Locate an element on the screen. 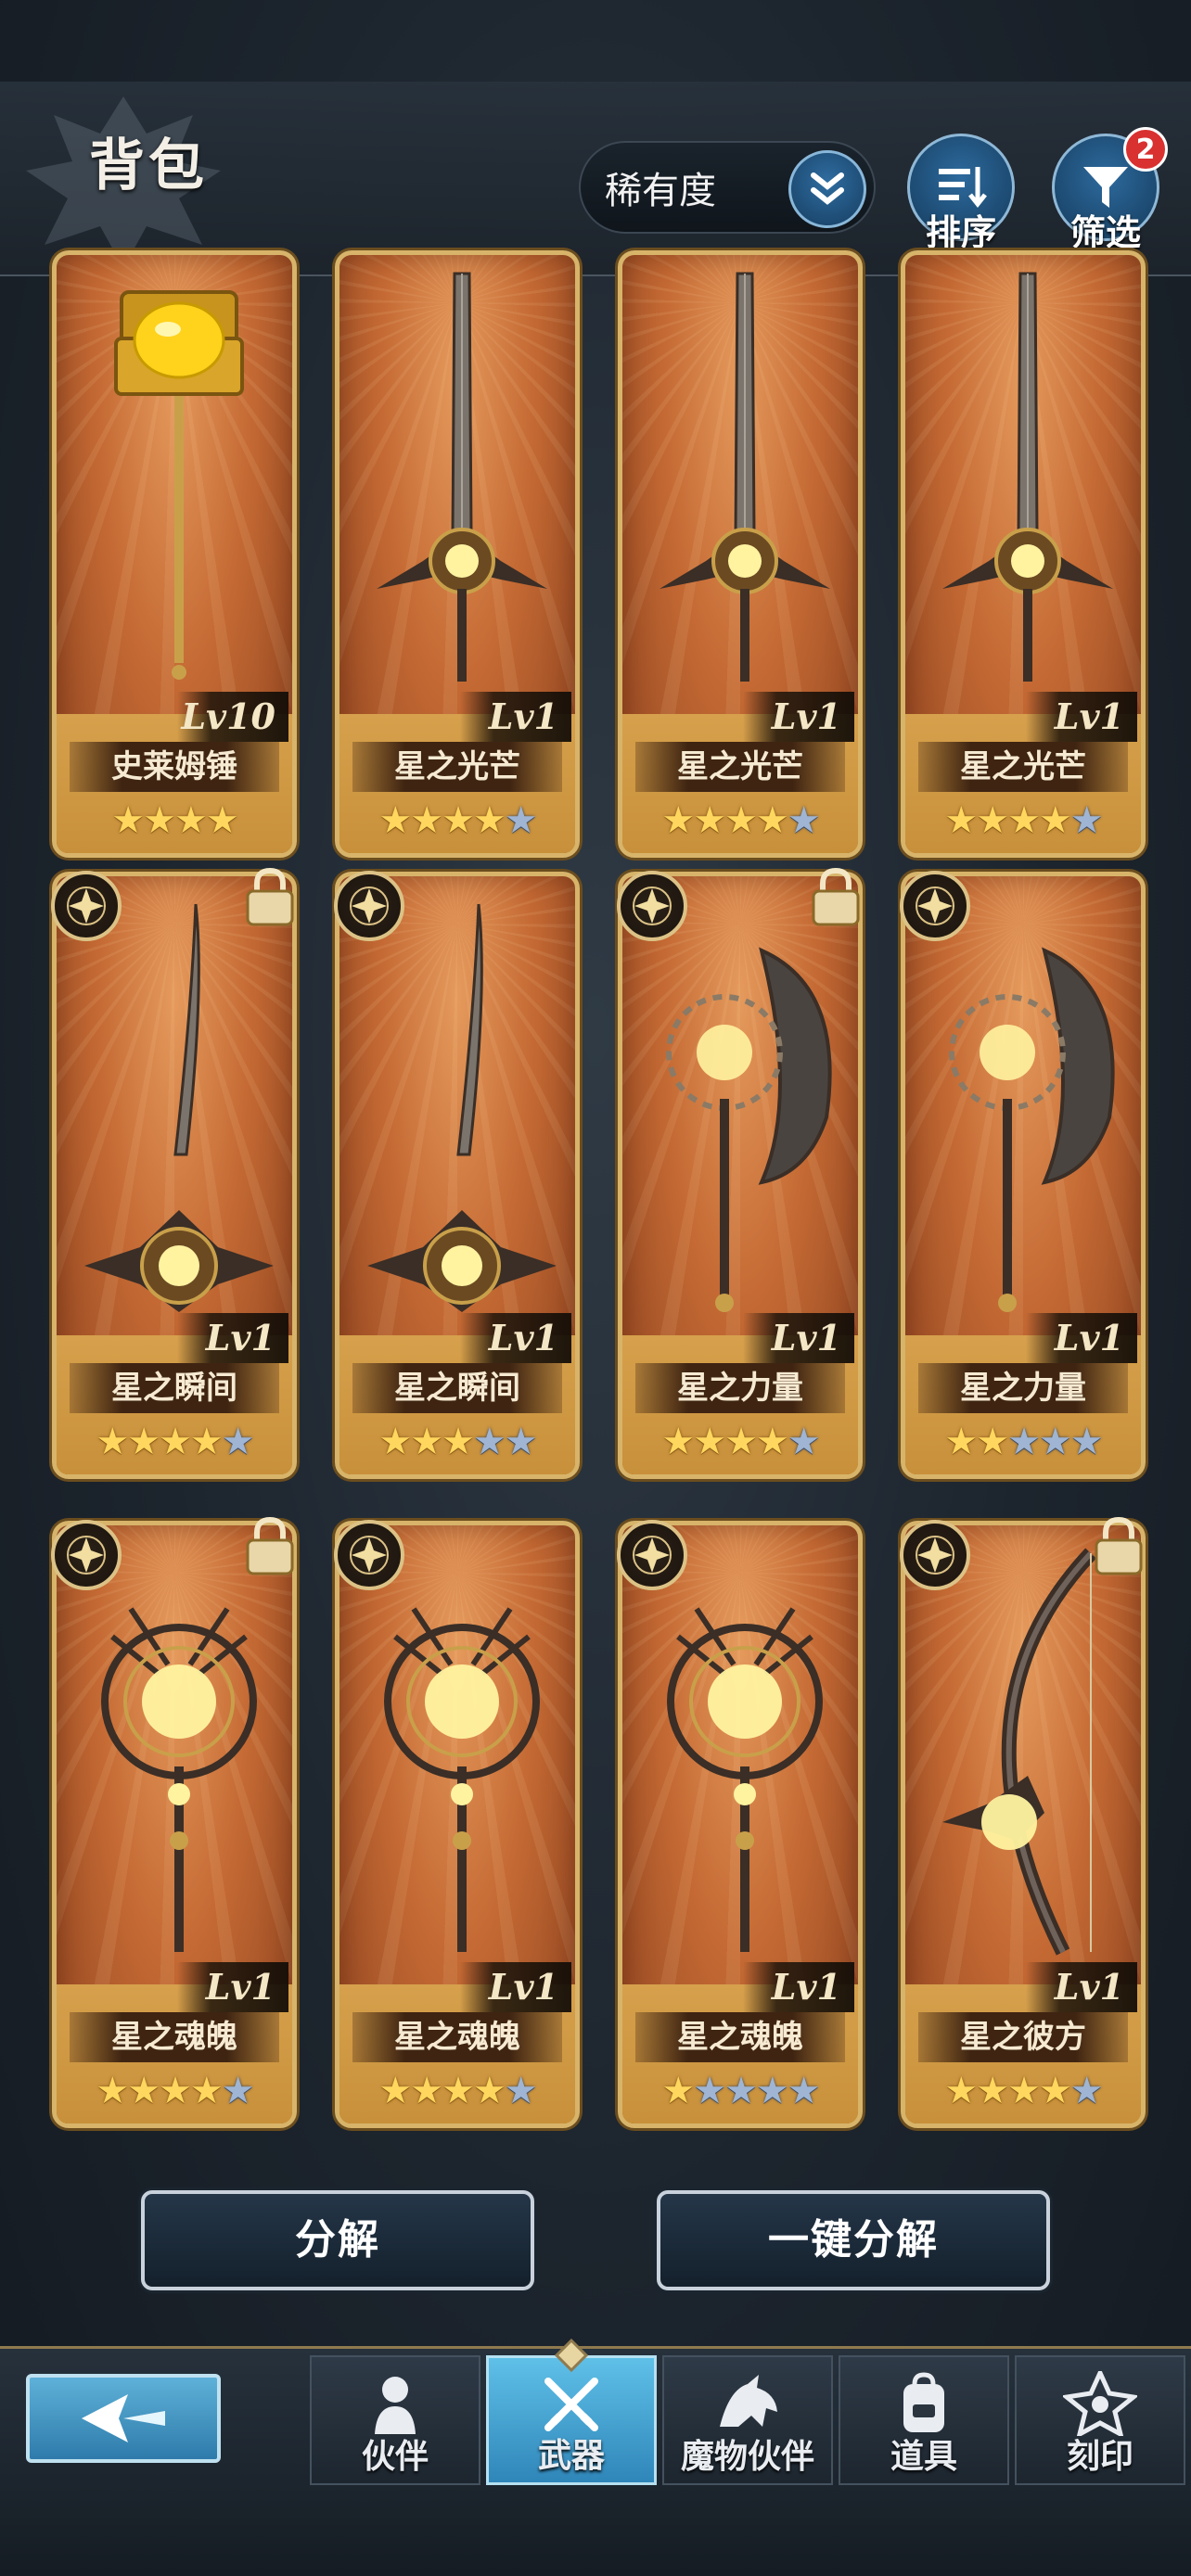  active-tab-indicator-icon is located at coordinates (571, 2355).